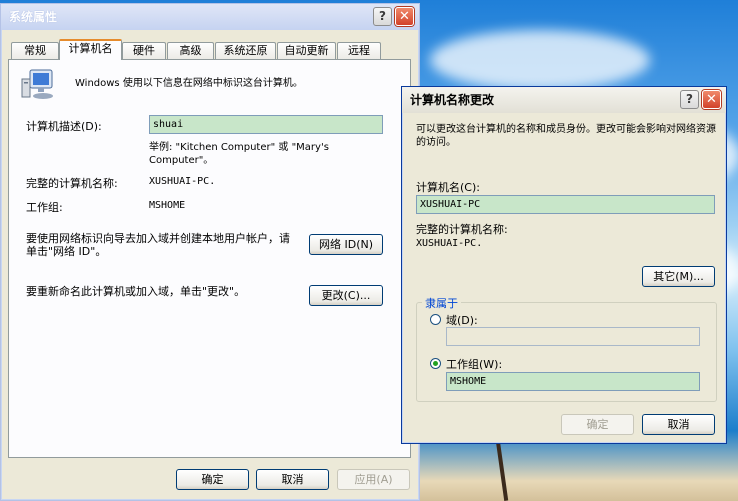 Image resolution: width=738 pixels, height=501 pixels. I want to click on full-computer-name-value: XUSHUAI-PC., so click(182, 181).